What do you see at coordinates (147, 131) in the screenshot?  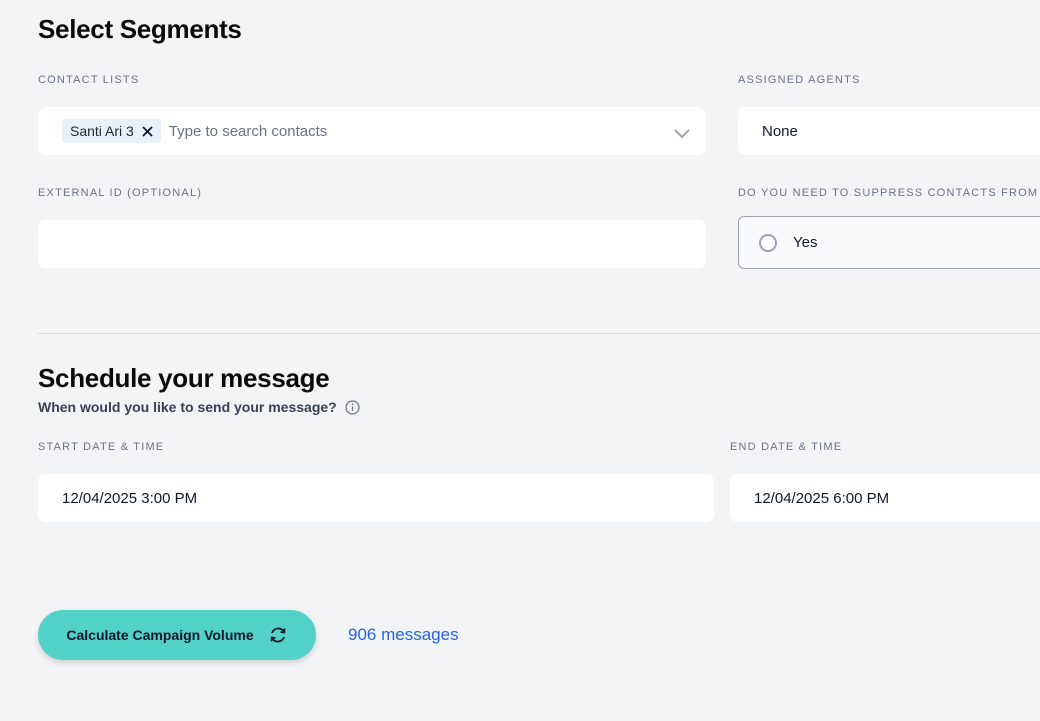 I see `close-icon` at bounding box center [147, 131].